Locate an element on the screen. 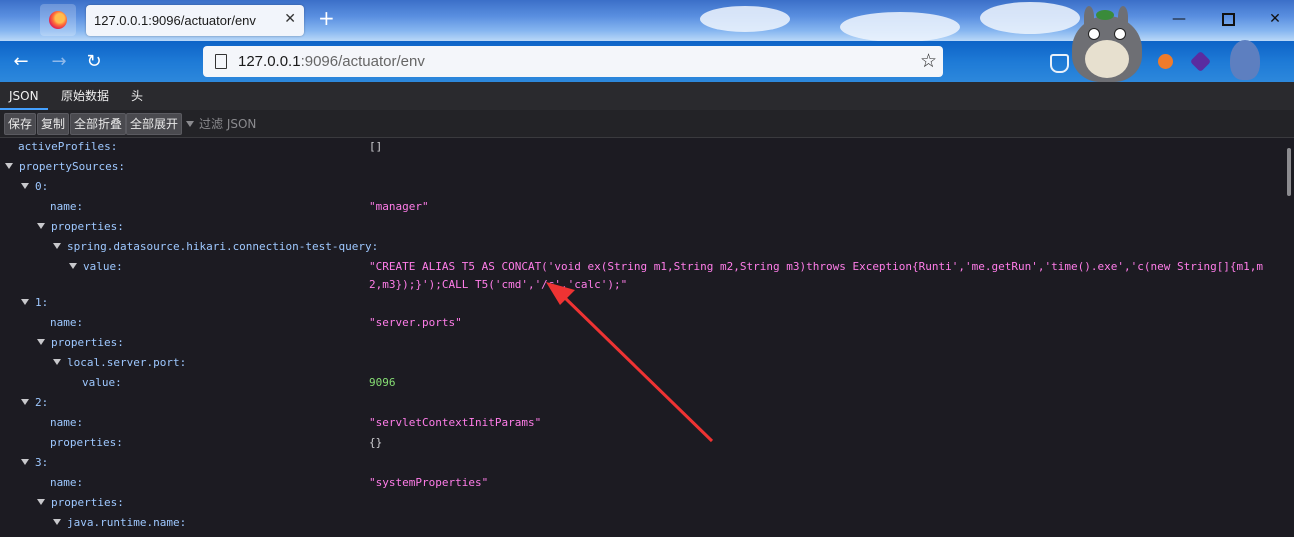 The height and width of the screenshot is (537, 1294). url-text: 127.0.0.1:9096/actuator/env is located at coordinates (331, 61).